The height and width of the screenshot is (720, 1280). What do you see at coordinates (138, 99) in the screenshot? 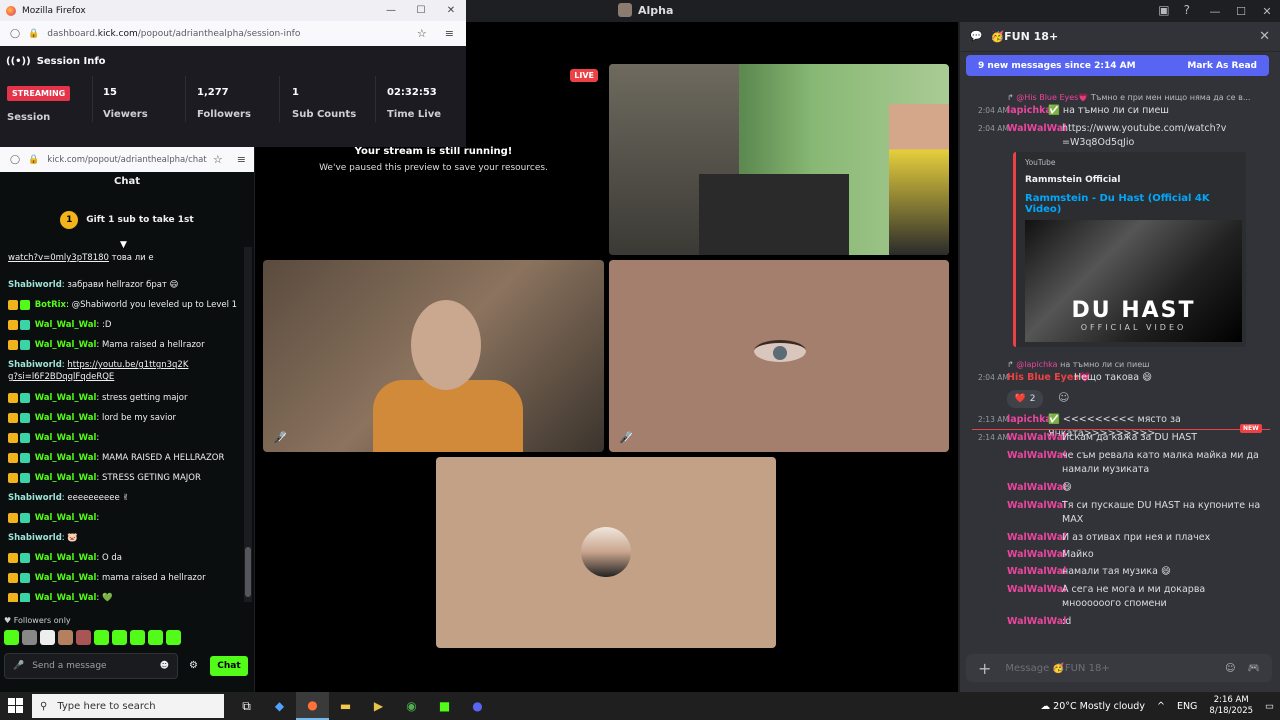
I see `stat-viewers: 15 Viewers` at bounding box center [138, 99].